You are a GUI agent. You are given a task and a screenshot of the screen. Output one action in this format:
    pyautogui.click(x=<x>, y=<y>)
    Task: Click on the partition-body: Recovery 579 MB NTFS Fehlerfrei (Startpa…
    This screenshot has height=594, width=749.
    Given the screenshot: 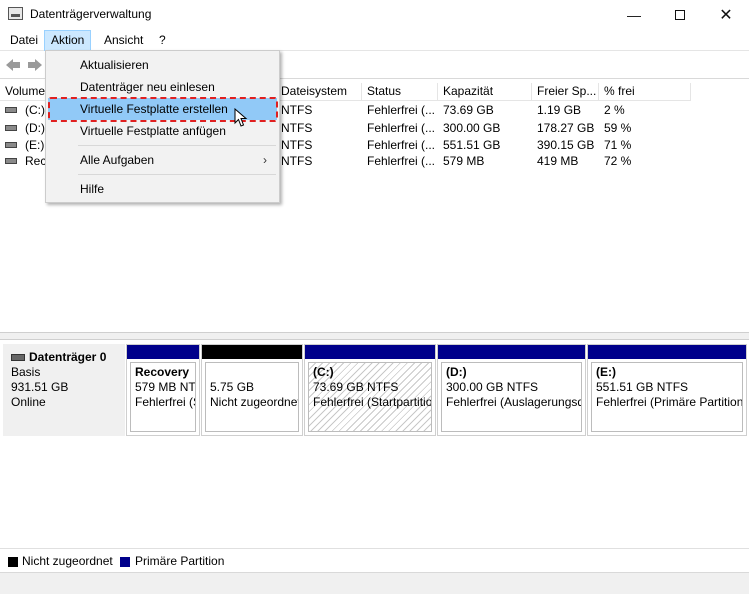 What is the action you would take?
    pyautogui.click(x=163, y=397)
    